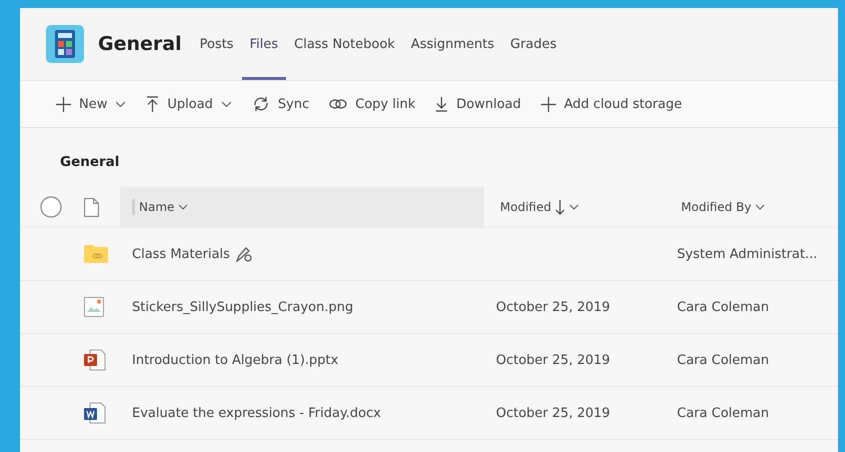 Image resolution: width=845 pixels, height=452 pixels. Describe the element at coordinates (452, 44) in the screenshot. I see `tab: Assignments` at that location.